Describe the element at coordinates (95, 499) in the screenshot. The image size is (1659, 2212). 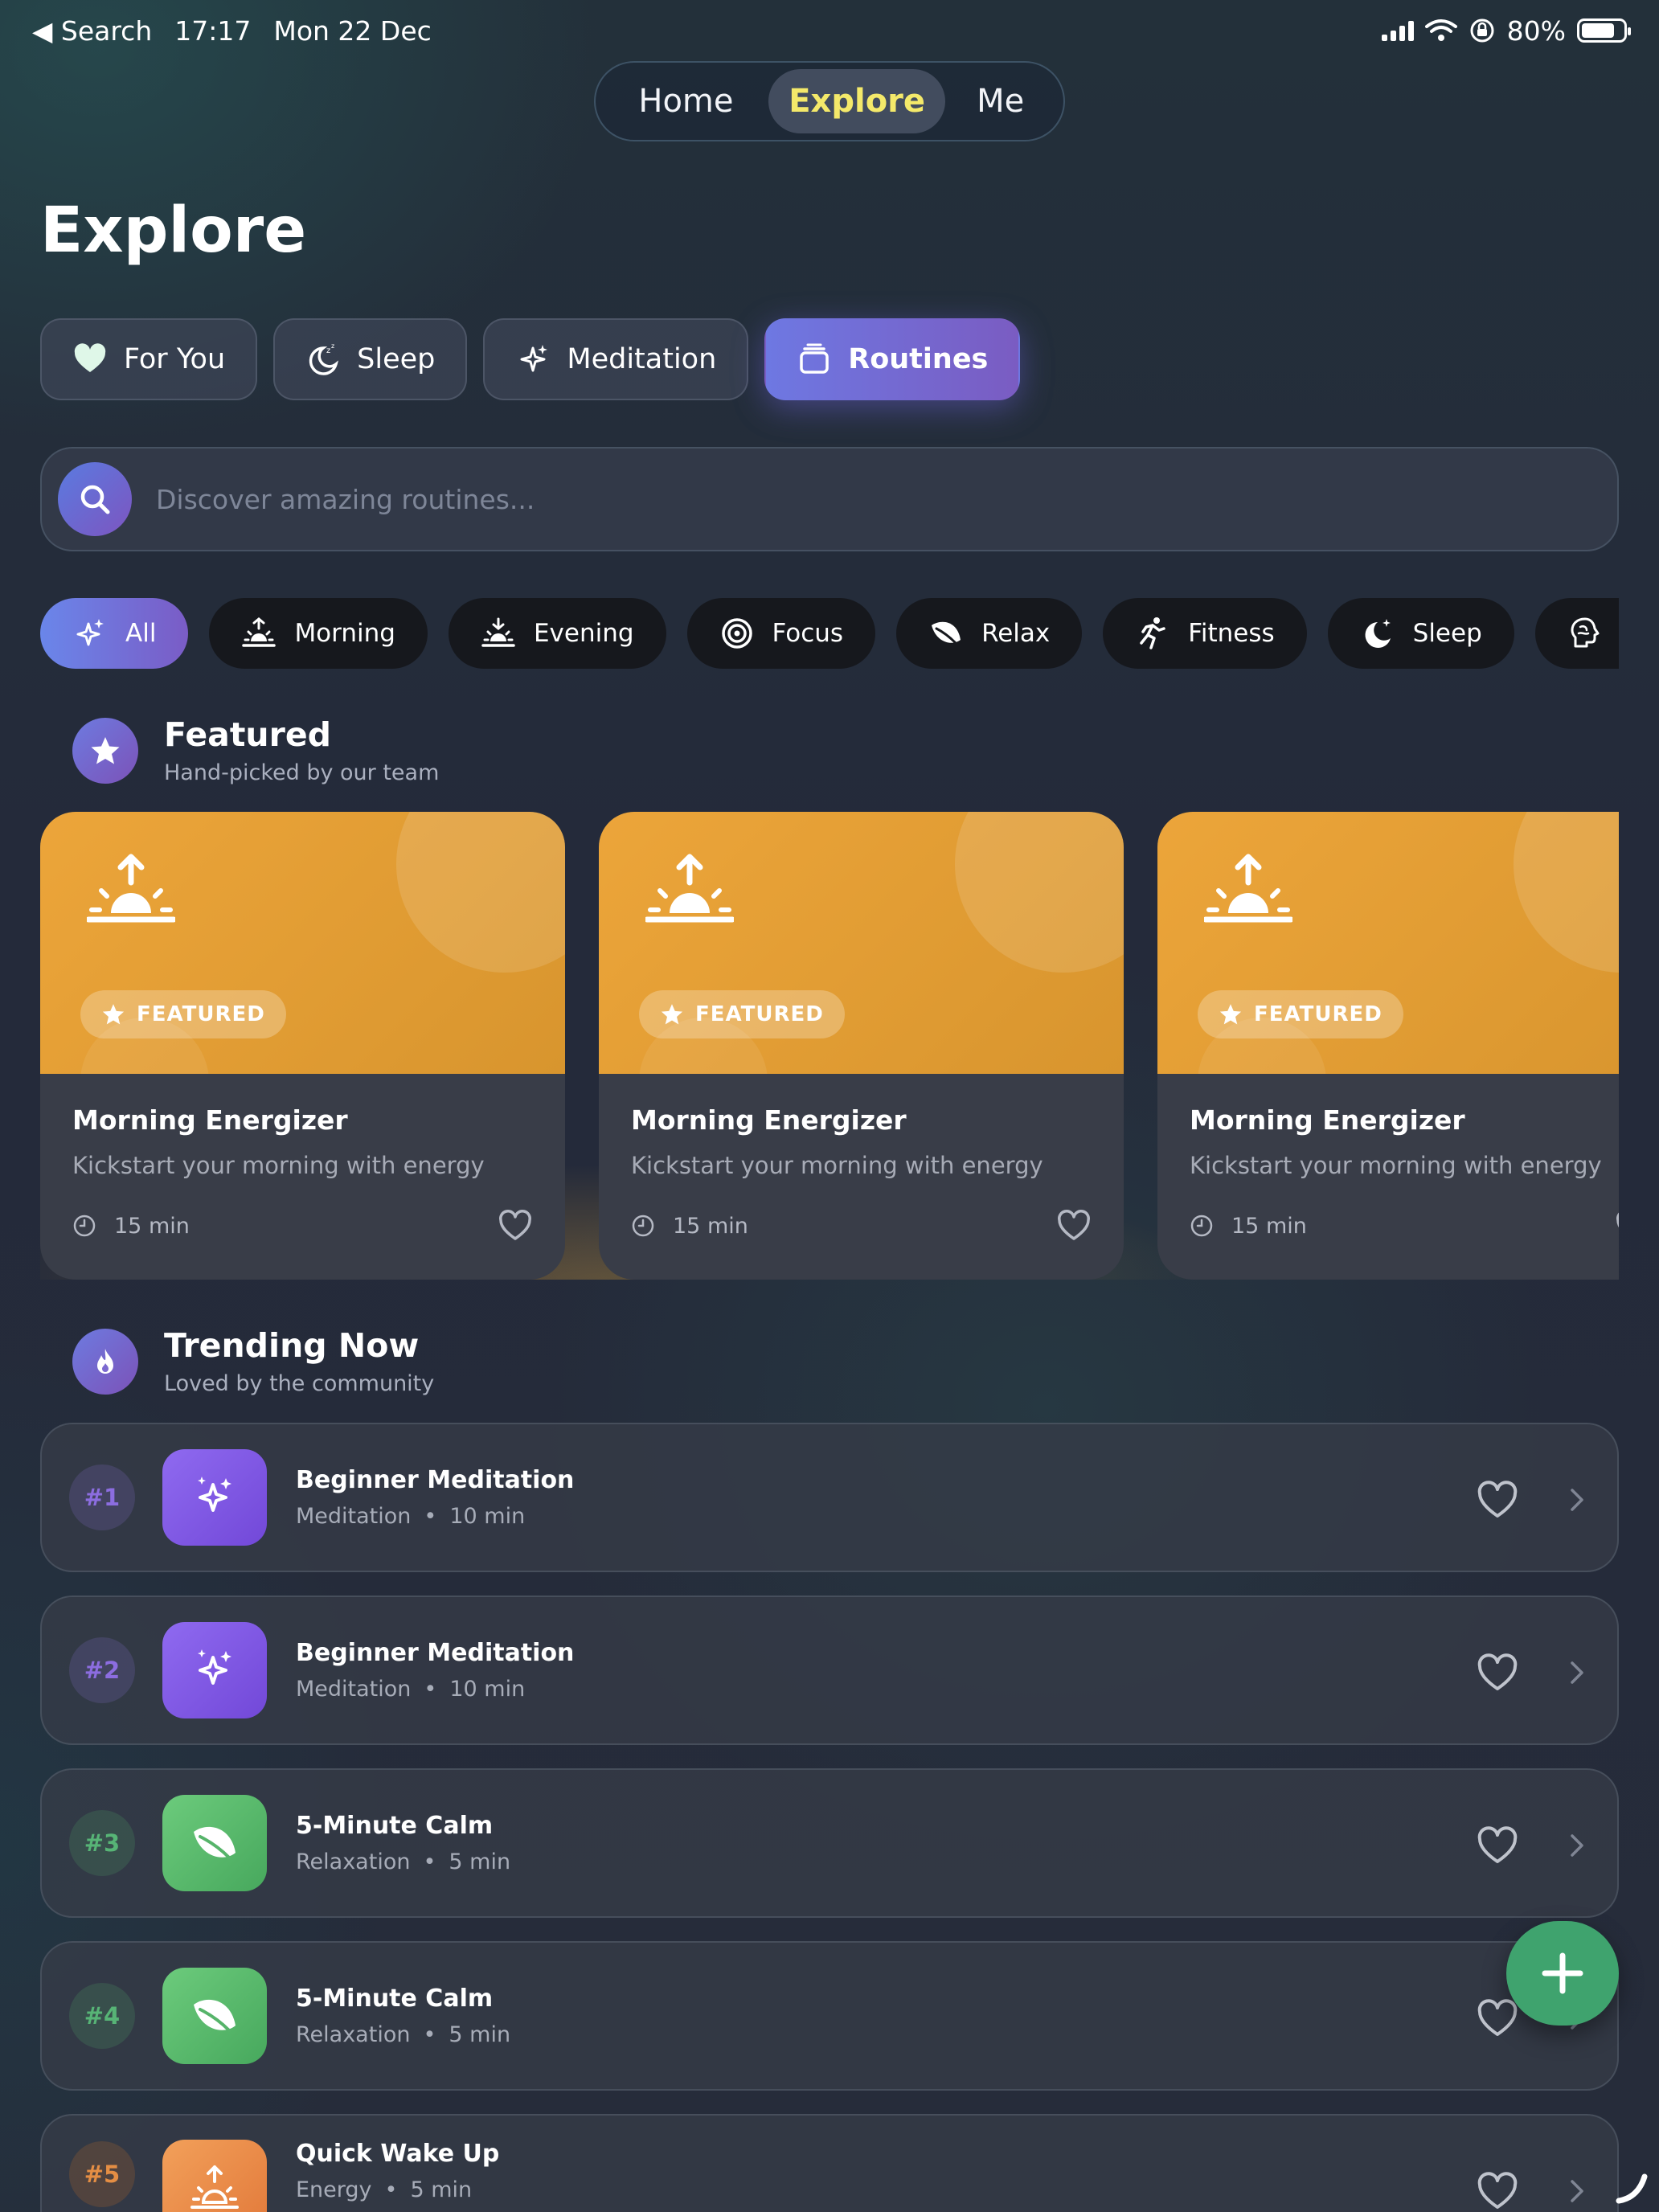
I see `search-icon` at that location.